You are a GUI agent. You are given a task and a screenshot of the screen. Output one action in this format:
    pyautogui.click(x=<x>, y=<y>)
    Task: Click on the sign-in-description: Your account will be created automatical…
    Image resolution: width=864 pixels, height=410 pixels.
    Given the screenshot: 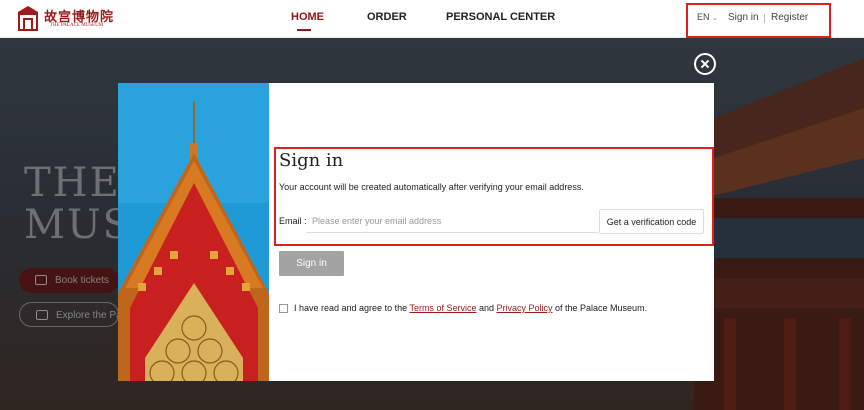 What is the action you would take?
    pyautogui.click(x=431, y=187)
    